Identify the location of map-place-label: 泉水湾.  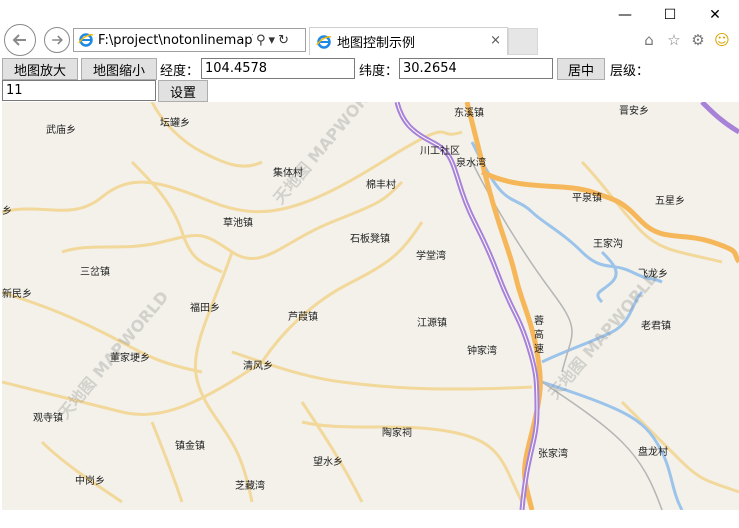
(471, 163).